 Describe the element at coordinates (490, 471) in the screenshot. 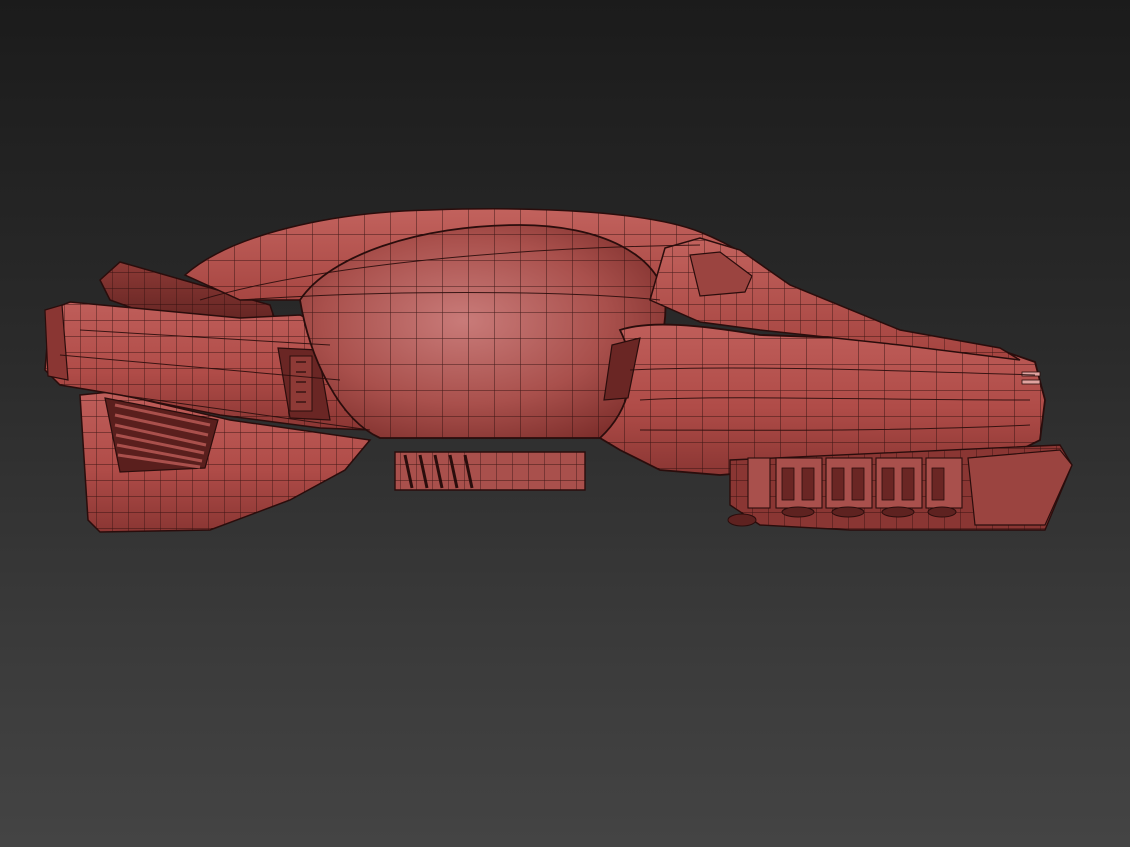

I see `bottom-exhaust-bar` at that location.